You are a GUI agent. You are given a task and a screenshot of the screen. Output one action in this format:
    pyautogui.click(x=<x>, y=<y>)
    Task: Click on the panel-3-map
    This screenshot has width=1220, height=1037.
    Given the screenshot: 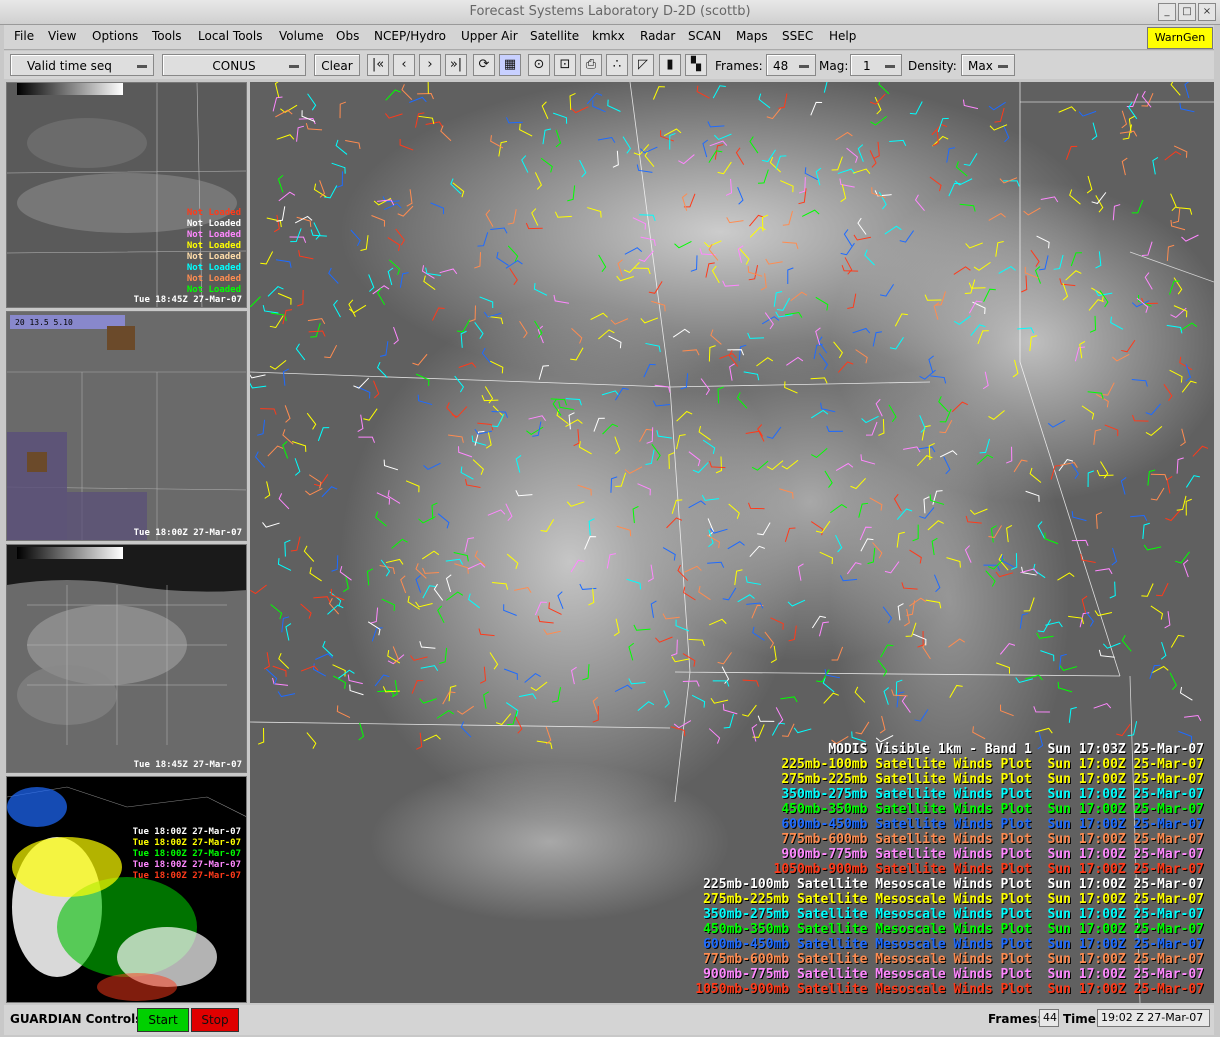 What is the action you would take?
    pyautogui.click(x=126, y=659)
    